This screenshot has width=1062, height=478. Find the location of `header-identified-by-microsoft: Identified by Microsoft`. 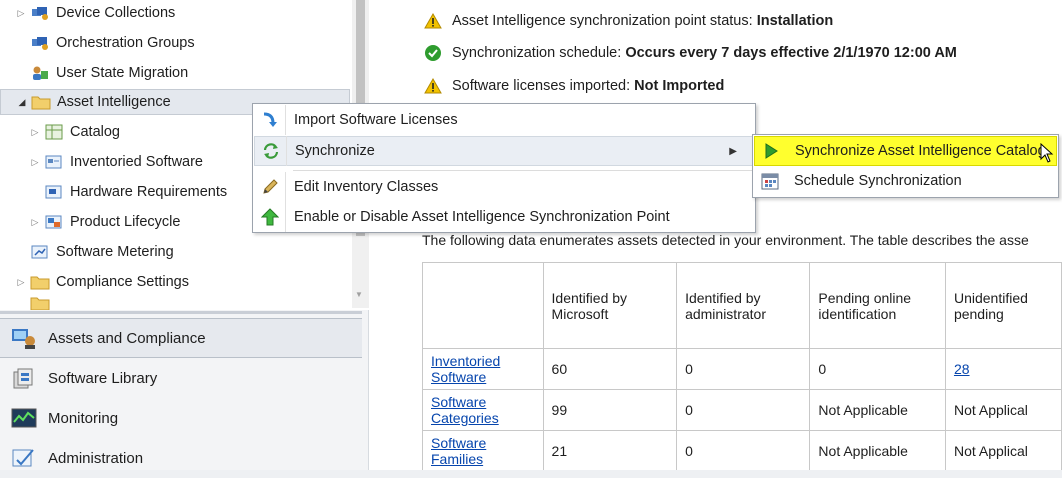

header-identified-by-microsoft: Identified by Microsoft is located at coordinates (610, 305).